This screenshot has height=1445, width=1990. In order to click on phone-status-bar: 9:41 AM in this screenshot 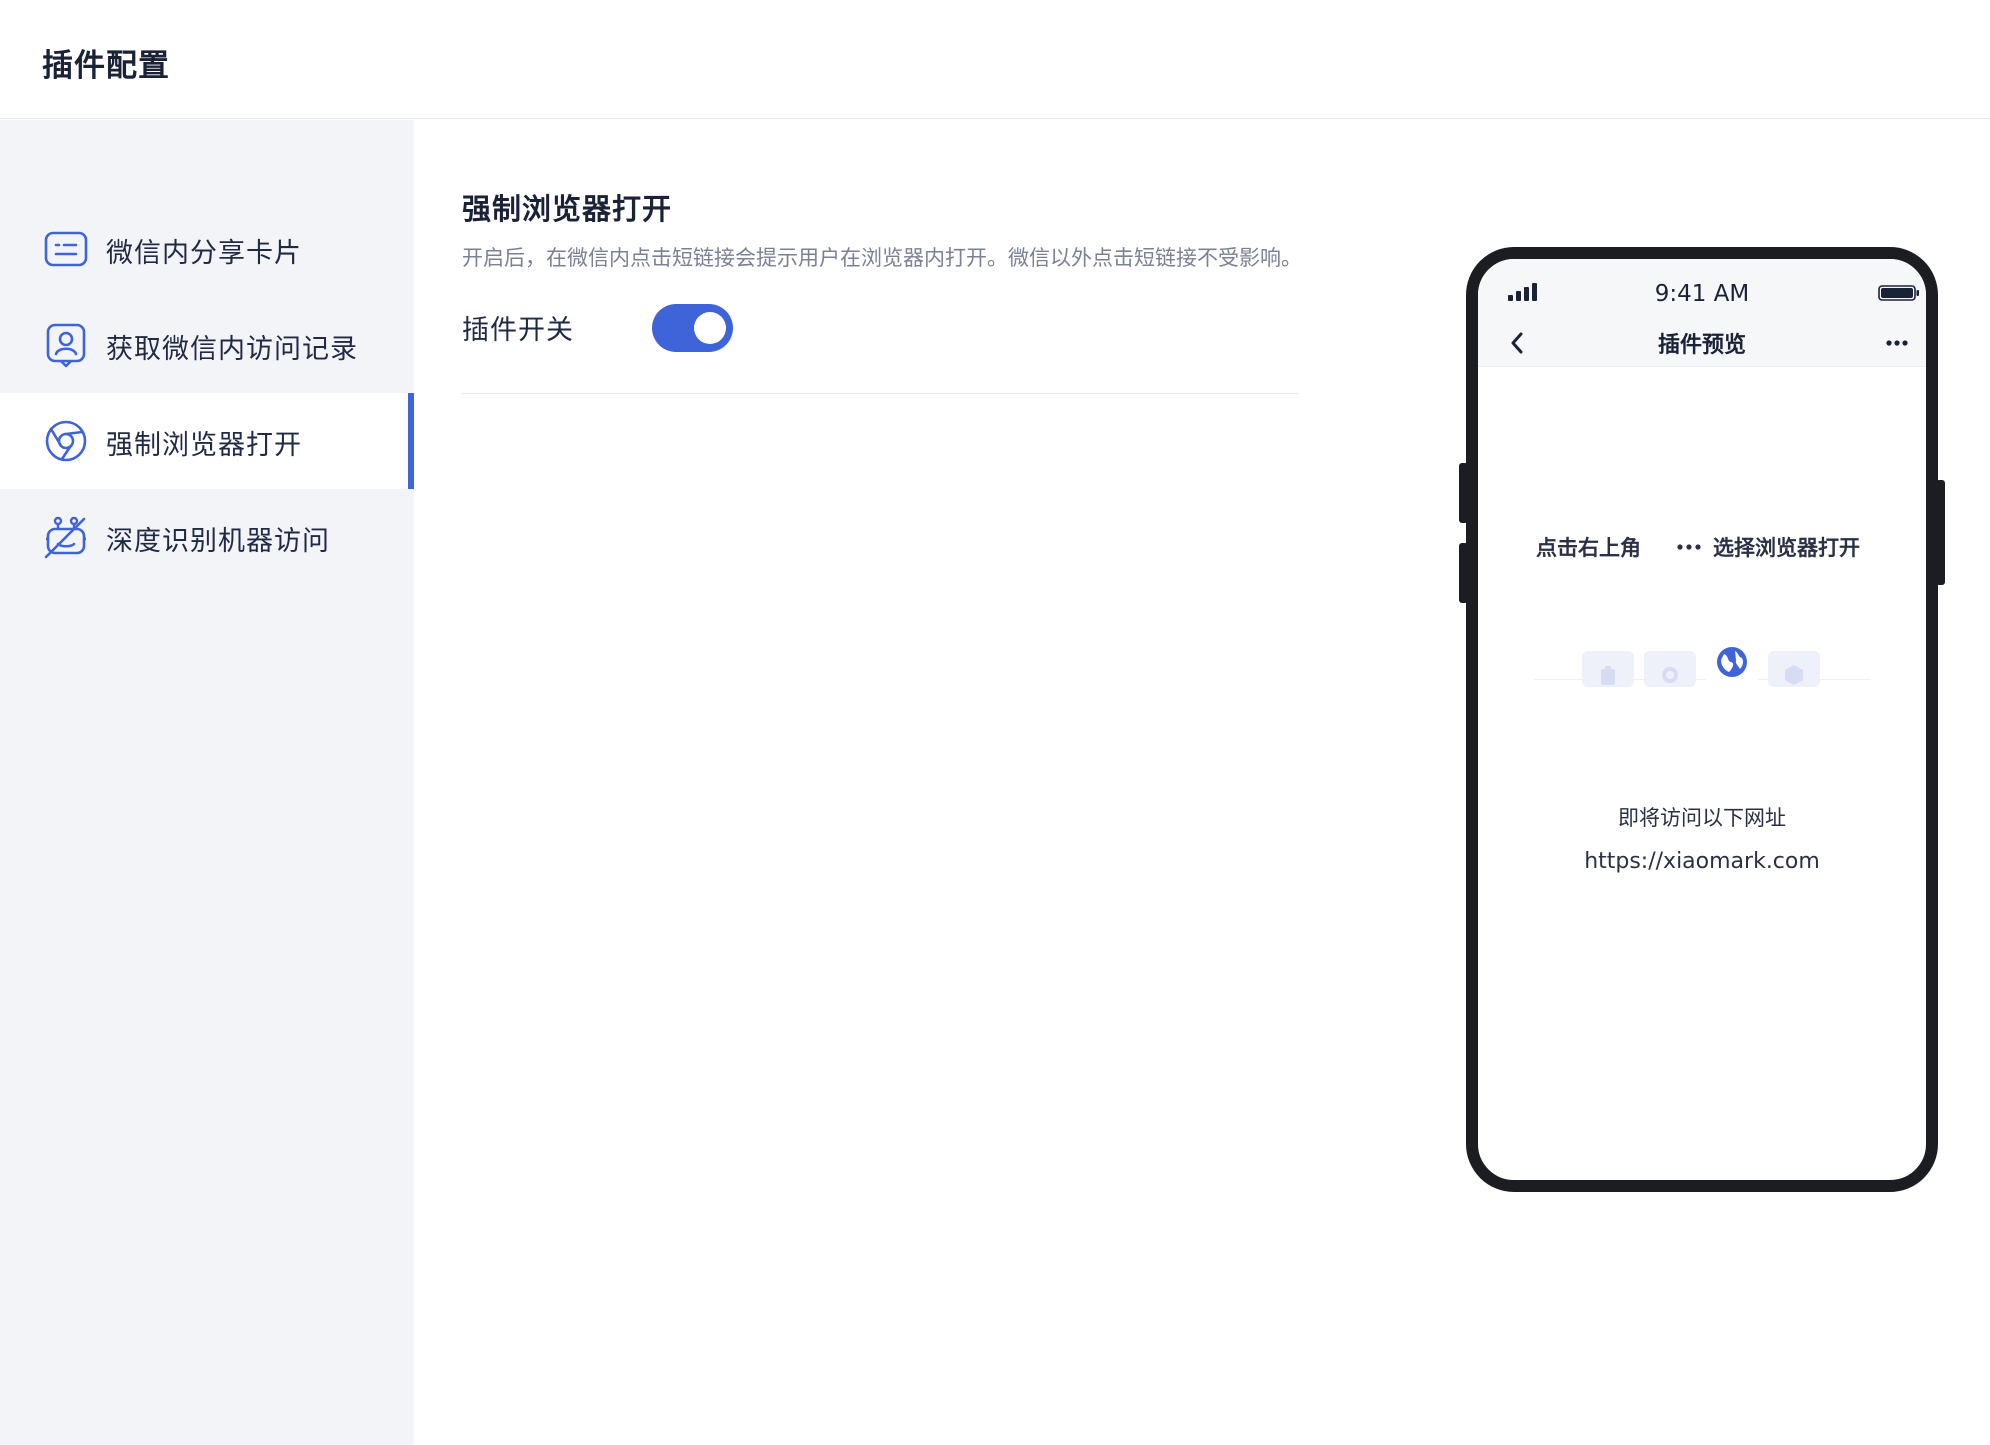, I will do `click(1702, 288)`.